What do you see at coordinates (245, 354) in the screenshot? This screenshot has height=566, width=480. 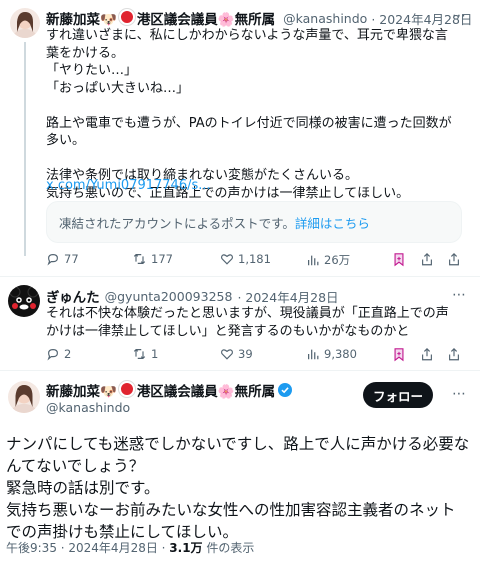 I see `like-count: 39` at bounding box center [245, 354].